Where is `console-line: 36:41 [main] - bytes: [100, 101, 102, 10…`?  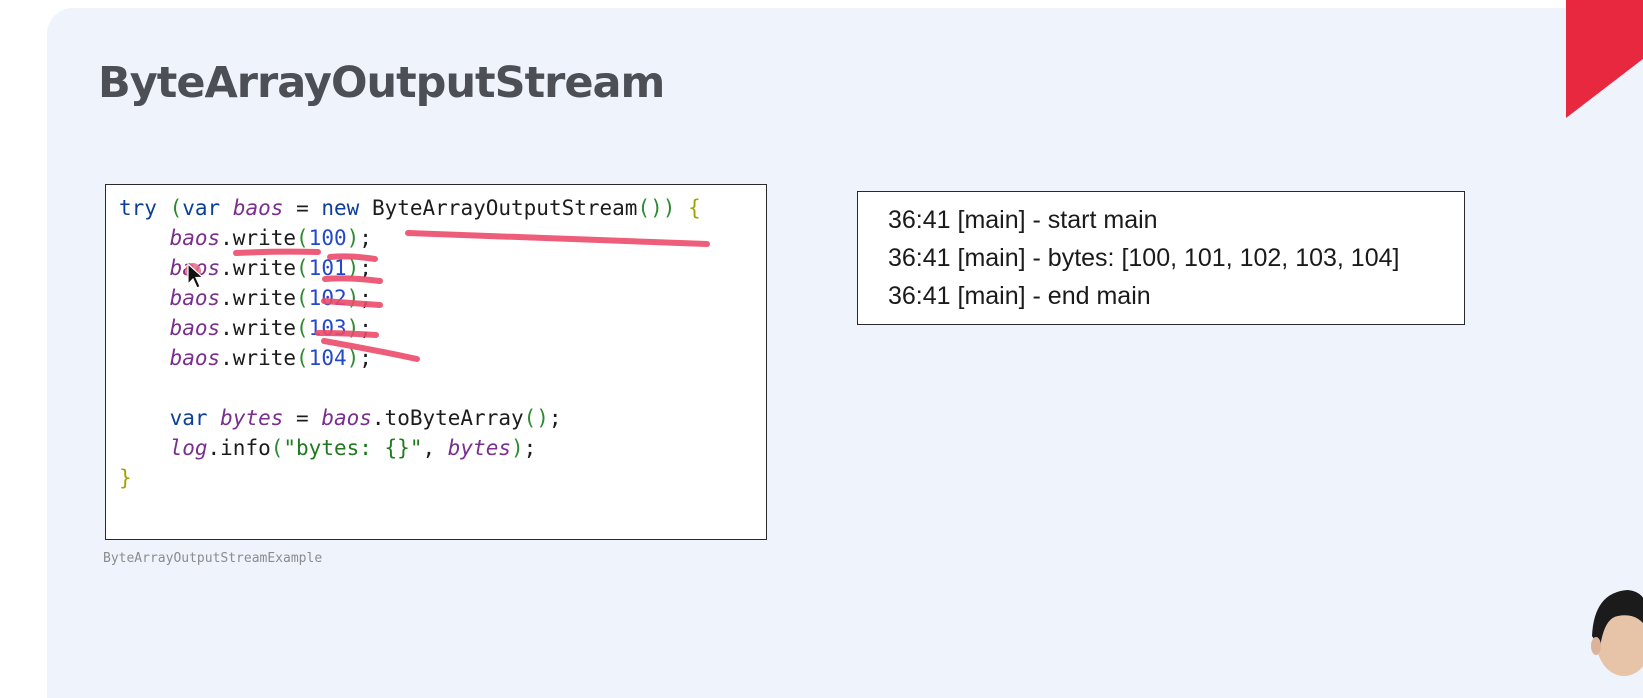 console-line: 36:41 [main] - bytes: [100, 101, 102, 10… is located at coordinates (1144, 258).